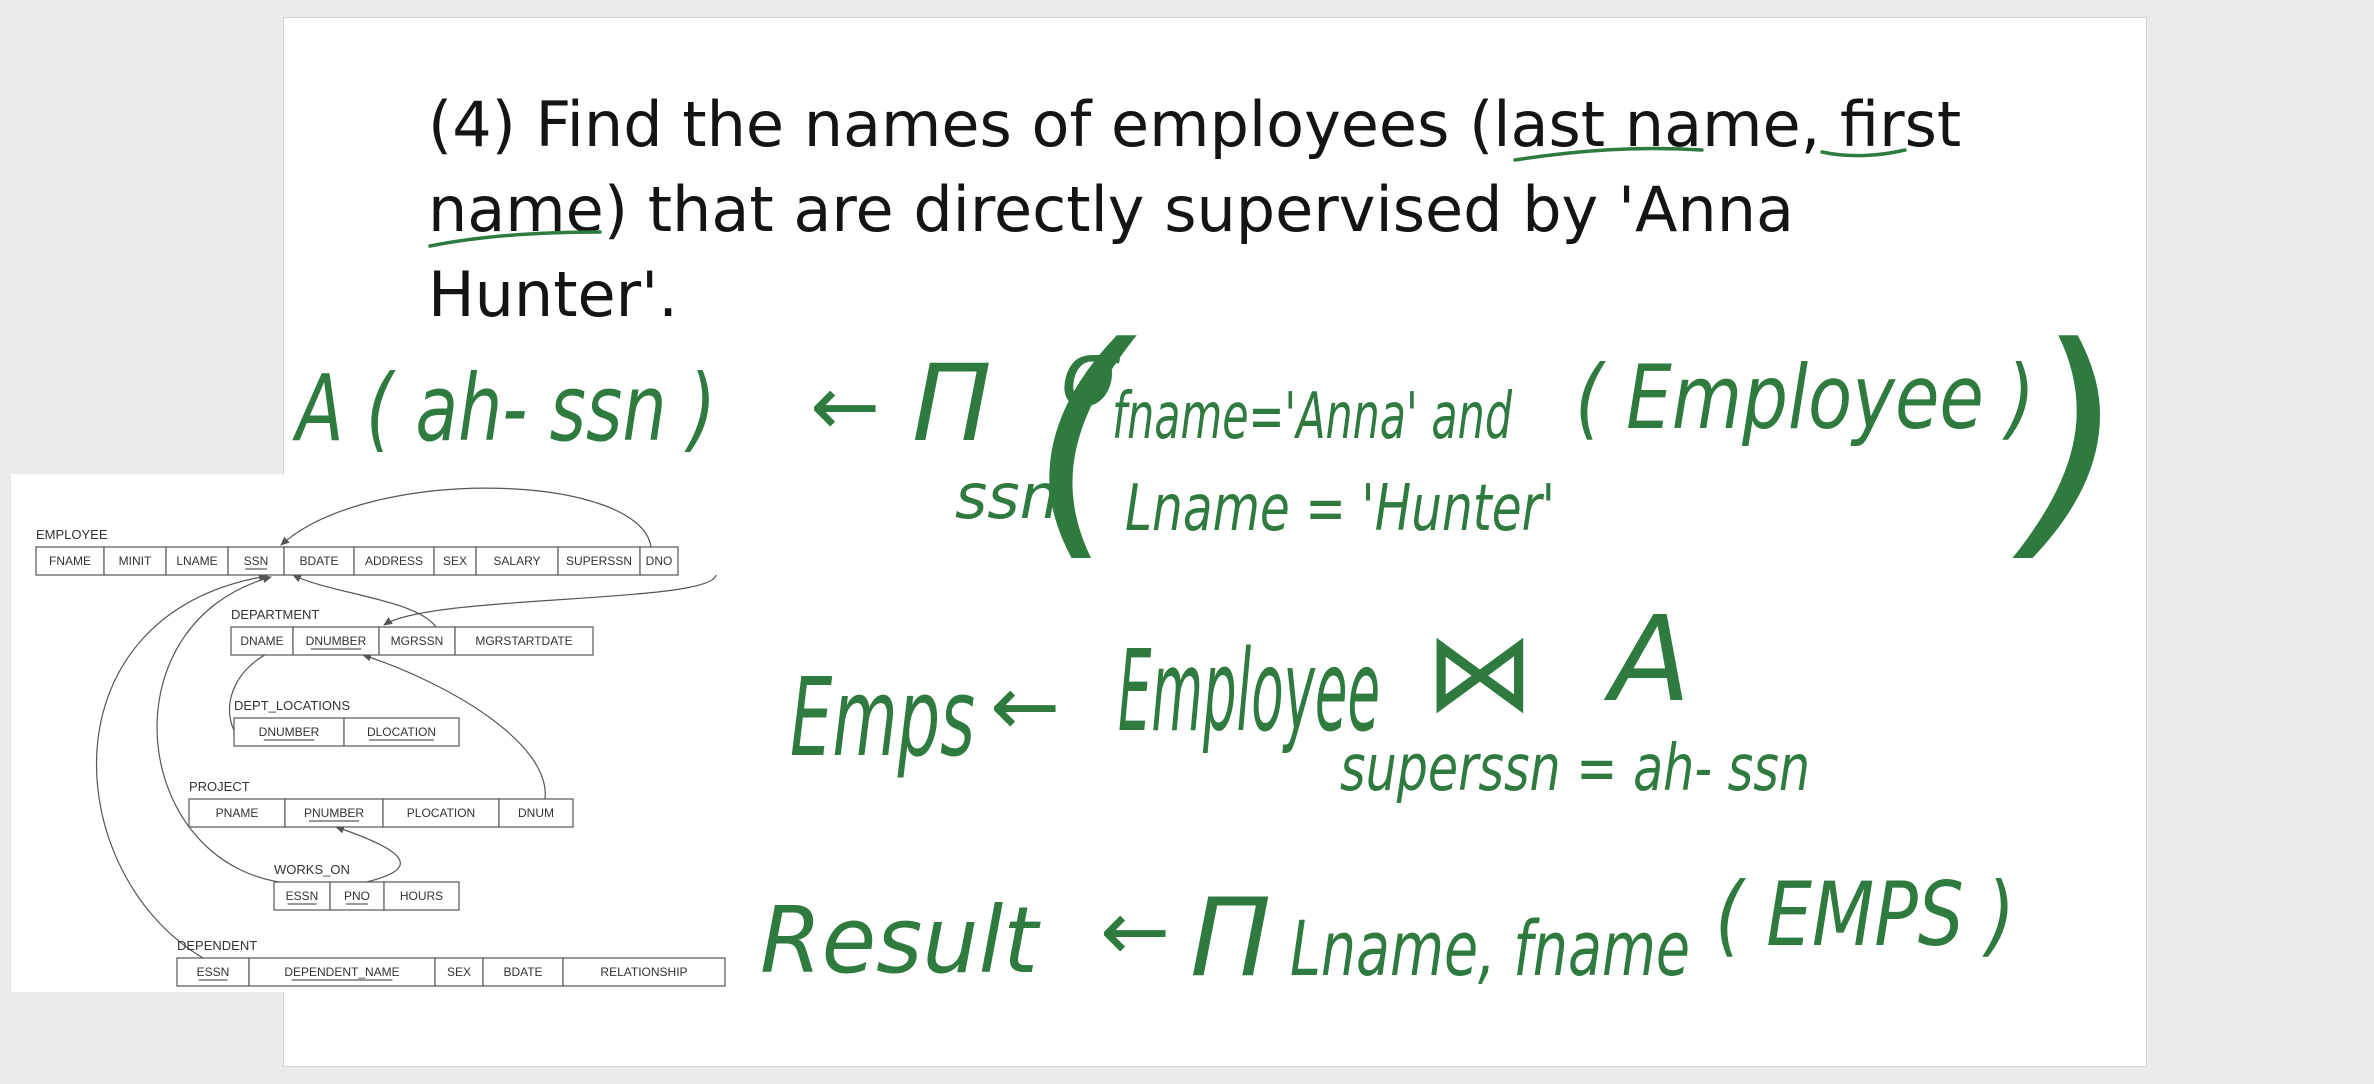 The height and width of the screenshot is (1084, 2374). What do you see at coordinates (334, 813) in the screenshot?
I see `attribute-name: PNUMBER` at bounding box center [334, 813].